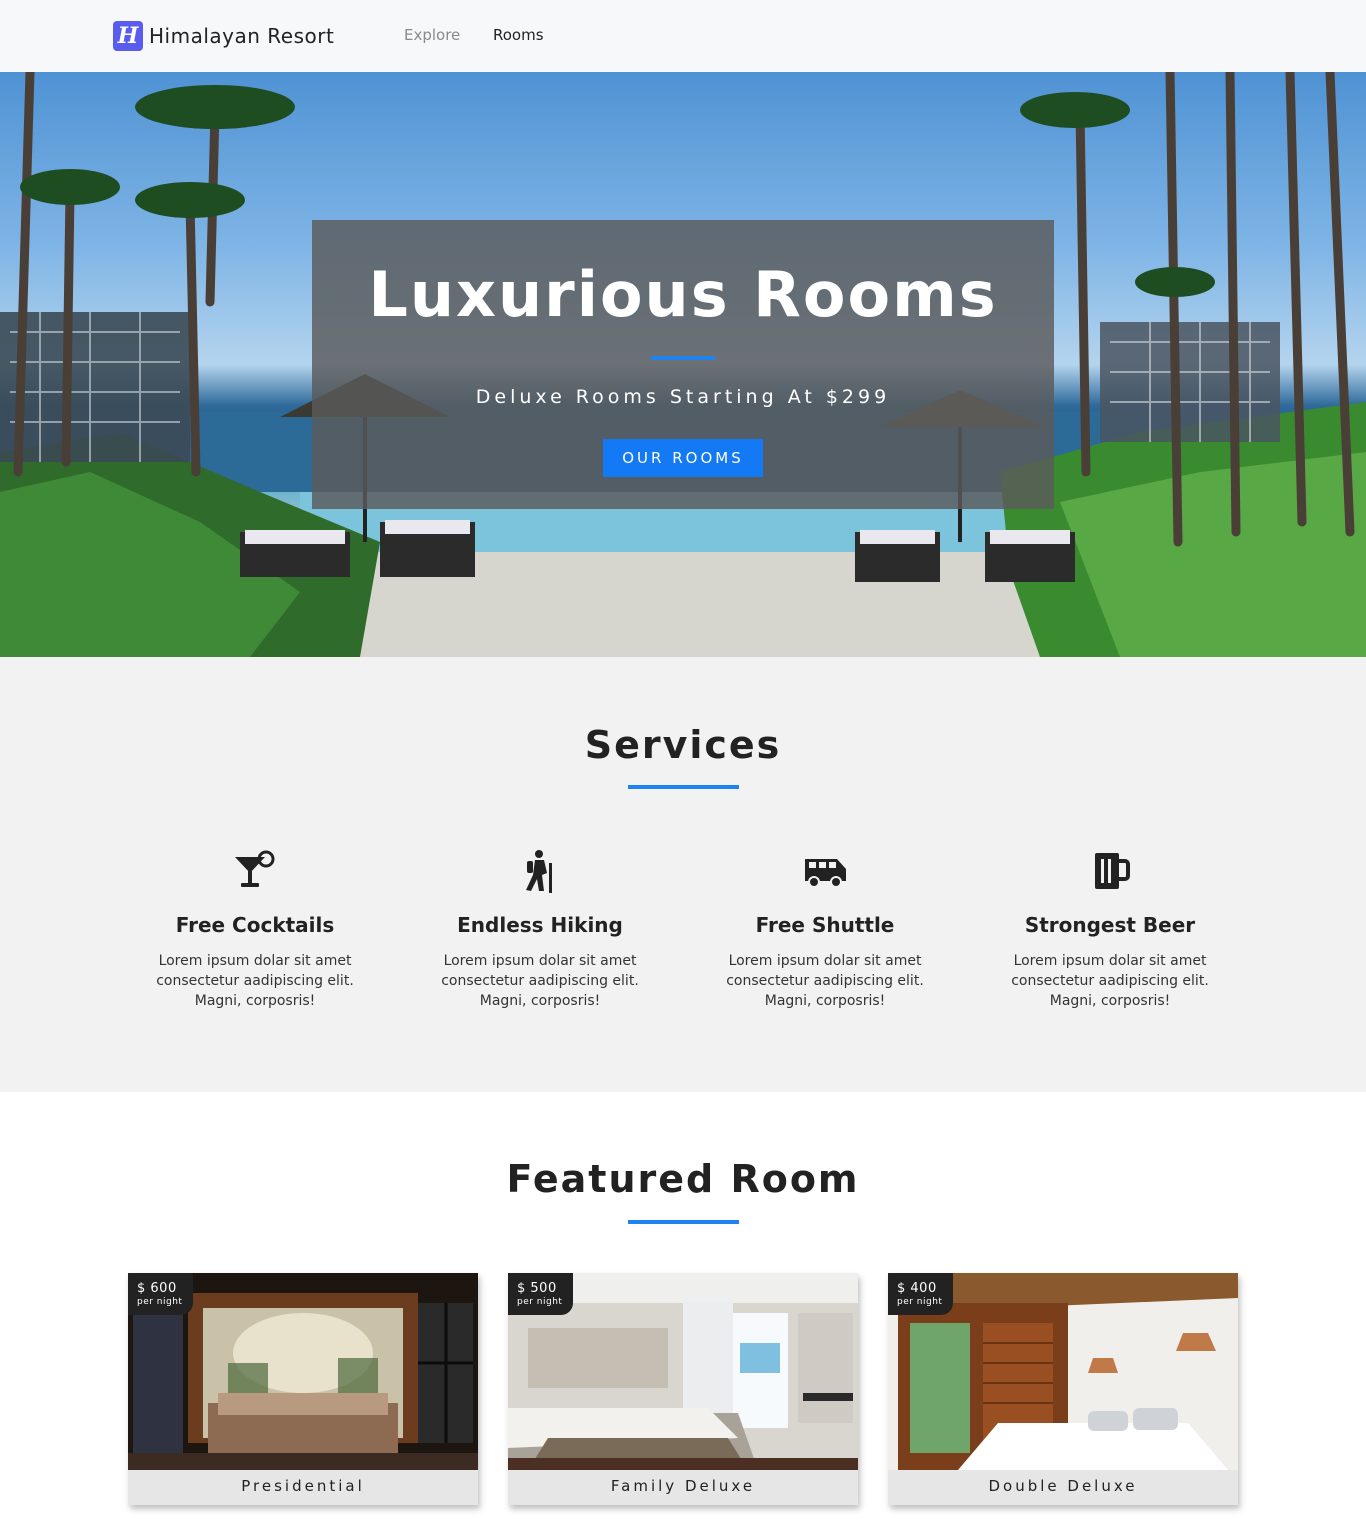  What do you see at coordinates (303, 1486) in the screenshot?
I see `room-name: Presidential` at bounding box center [303, 1486].